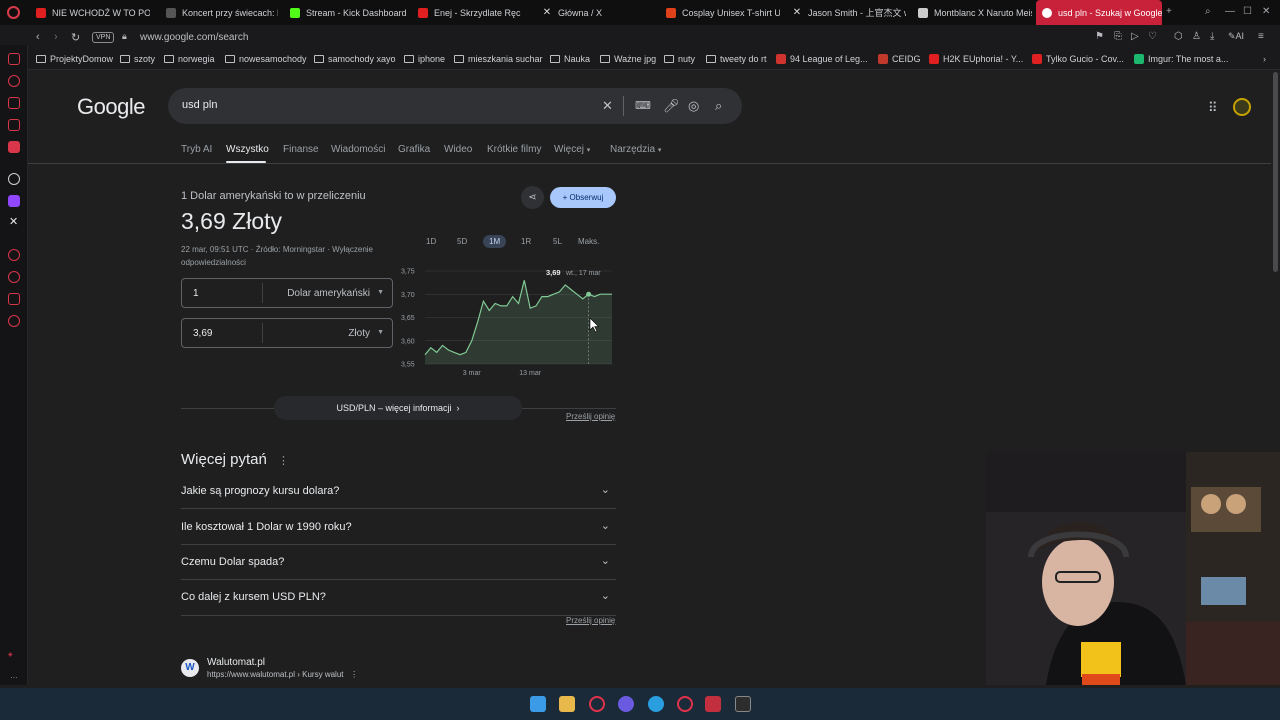 The height and width of the screenshot is (720, 1280). Describe the element at coordinates (1261, 36) in the screenshot. I see `menu-icon: ≡` at that location.